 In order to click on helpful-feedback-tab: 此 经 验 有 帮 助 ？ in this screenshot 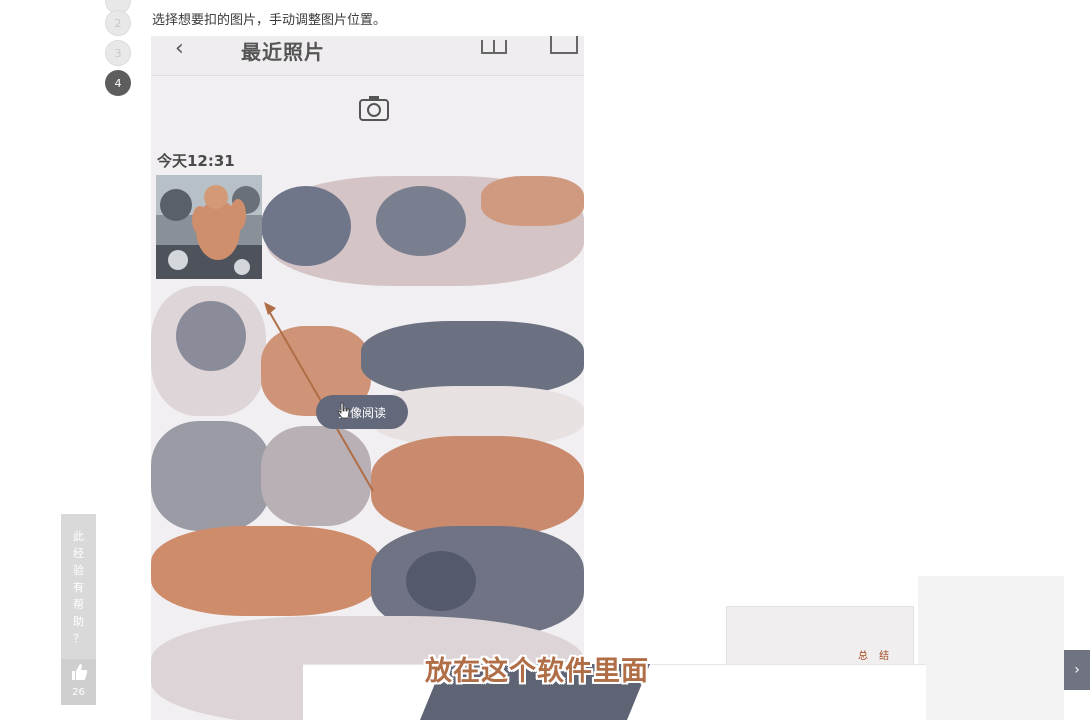, I will do `click(78, 586)`.